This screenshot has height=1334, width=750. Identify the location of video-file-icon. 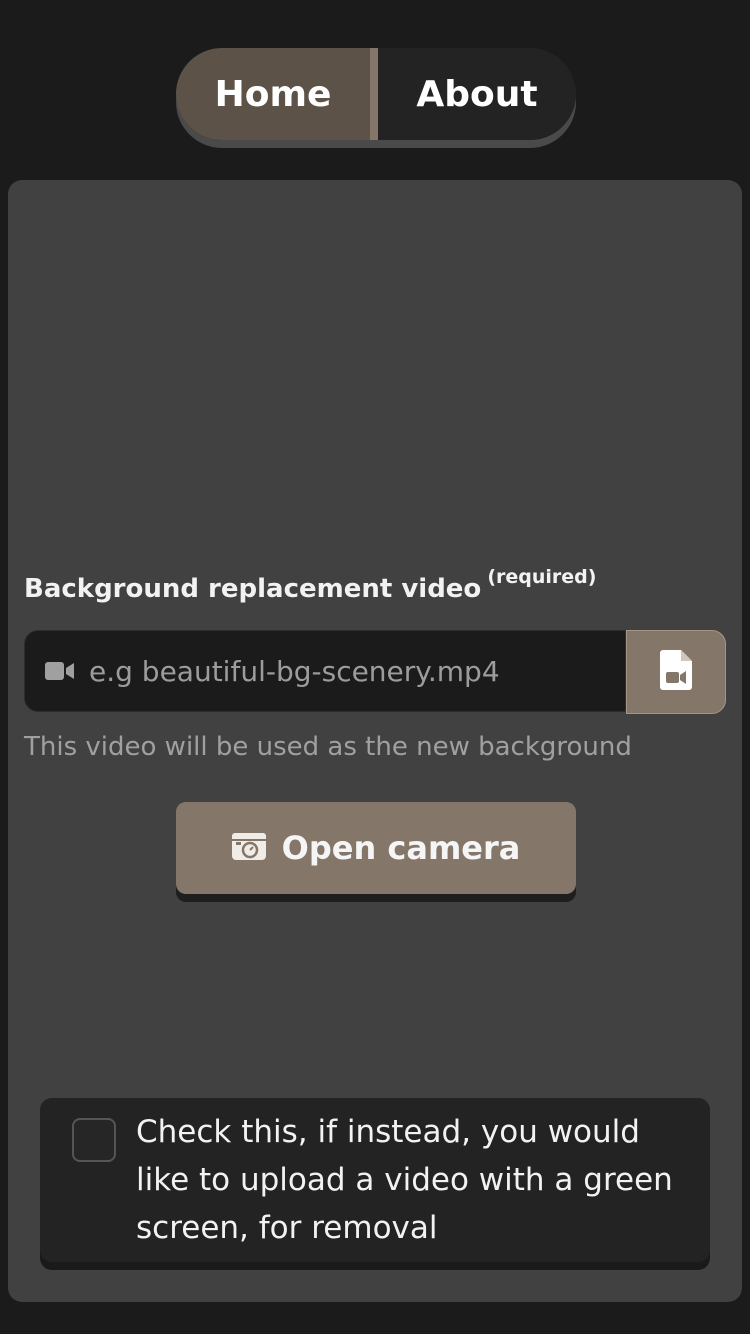
(676, 672).